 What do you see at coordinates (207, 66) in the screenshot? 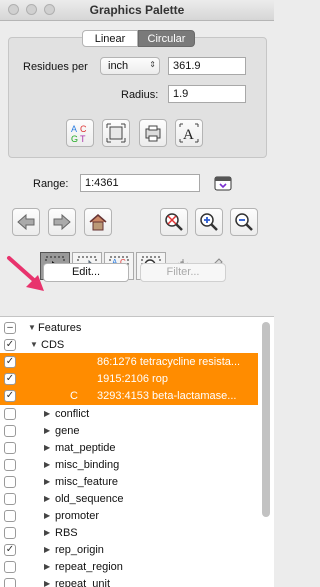
I see `residues-input: 361.9` at bounding box center [207, 66].